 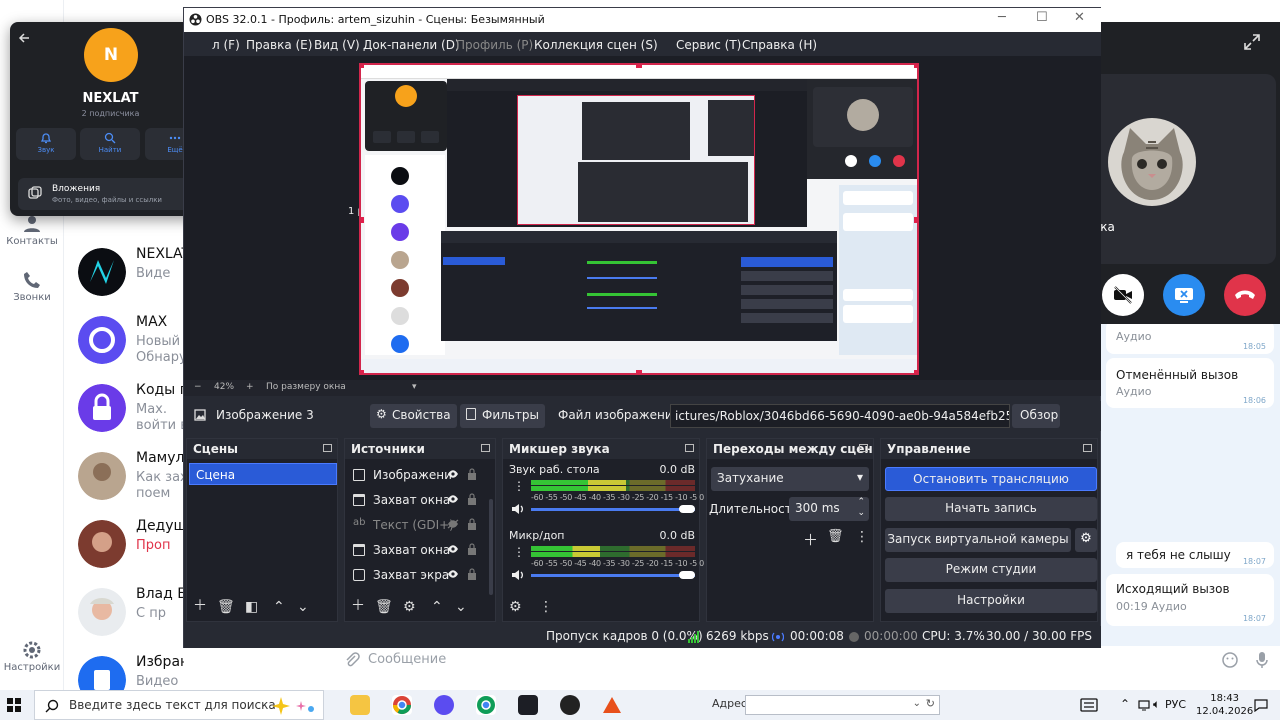 What do you see at coordinates (978, 540) in the screenshot?
I see `virtual-camera-button: Запуск виртуальной камеры` at bounding box center [978, 540].